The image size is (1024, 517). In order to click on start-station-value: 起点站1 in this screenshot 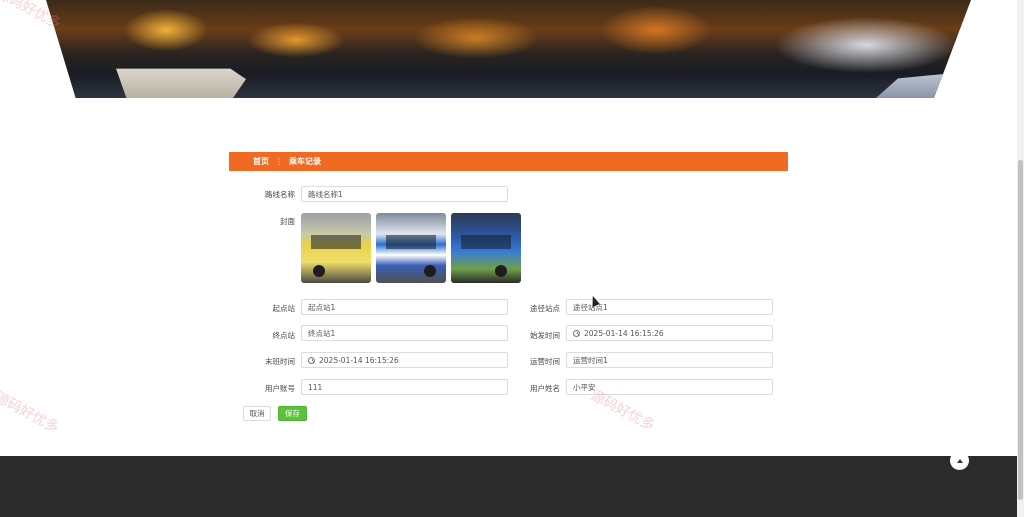, I will do `click(322, 307)`.